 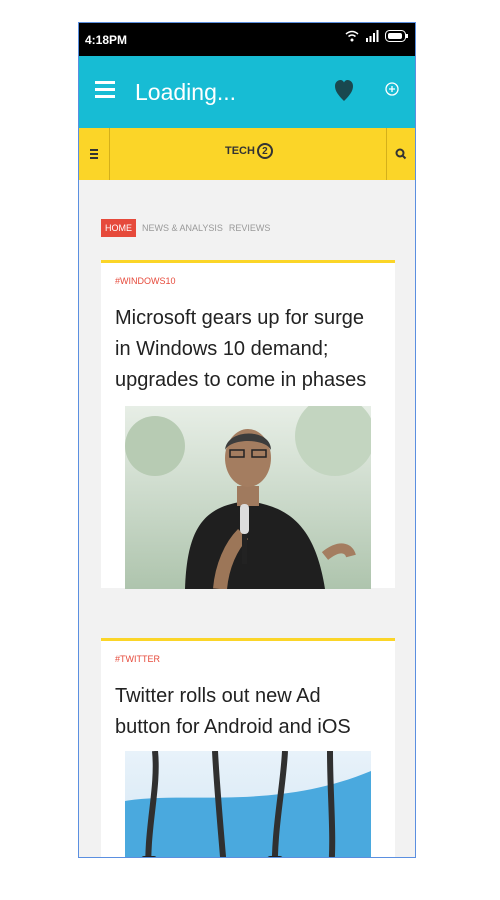 I want to click on logo-text: TECH, so click(x=240, y=151).